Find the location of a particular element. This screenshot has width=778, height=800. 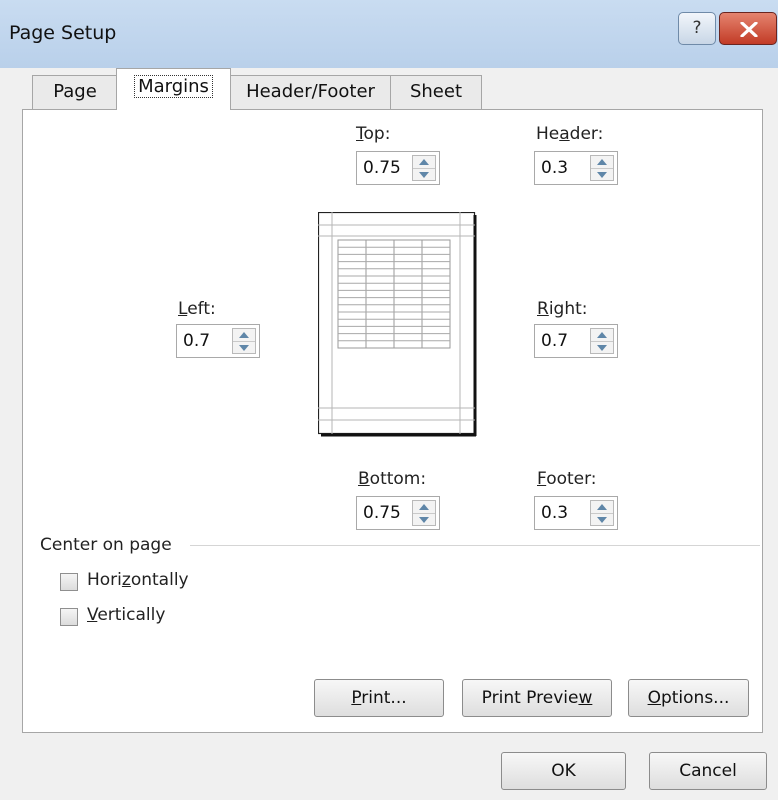

horizontally-label: Horizontally is located at coordinates (138, 580).